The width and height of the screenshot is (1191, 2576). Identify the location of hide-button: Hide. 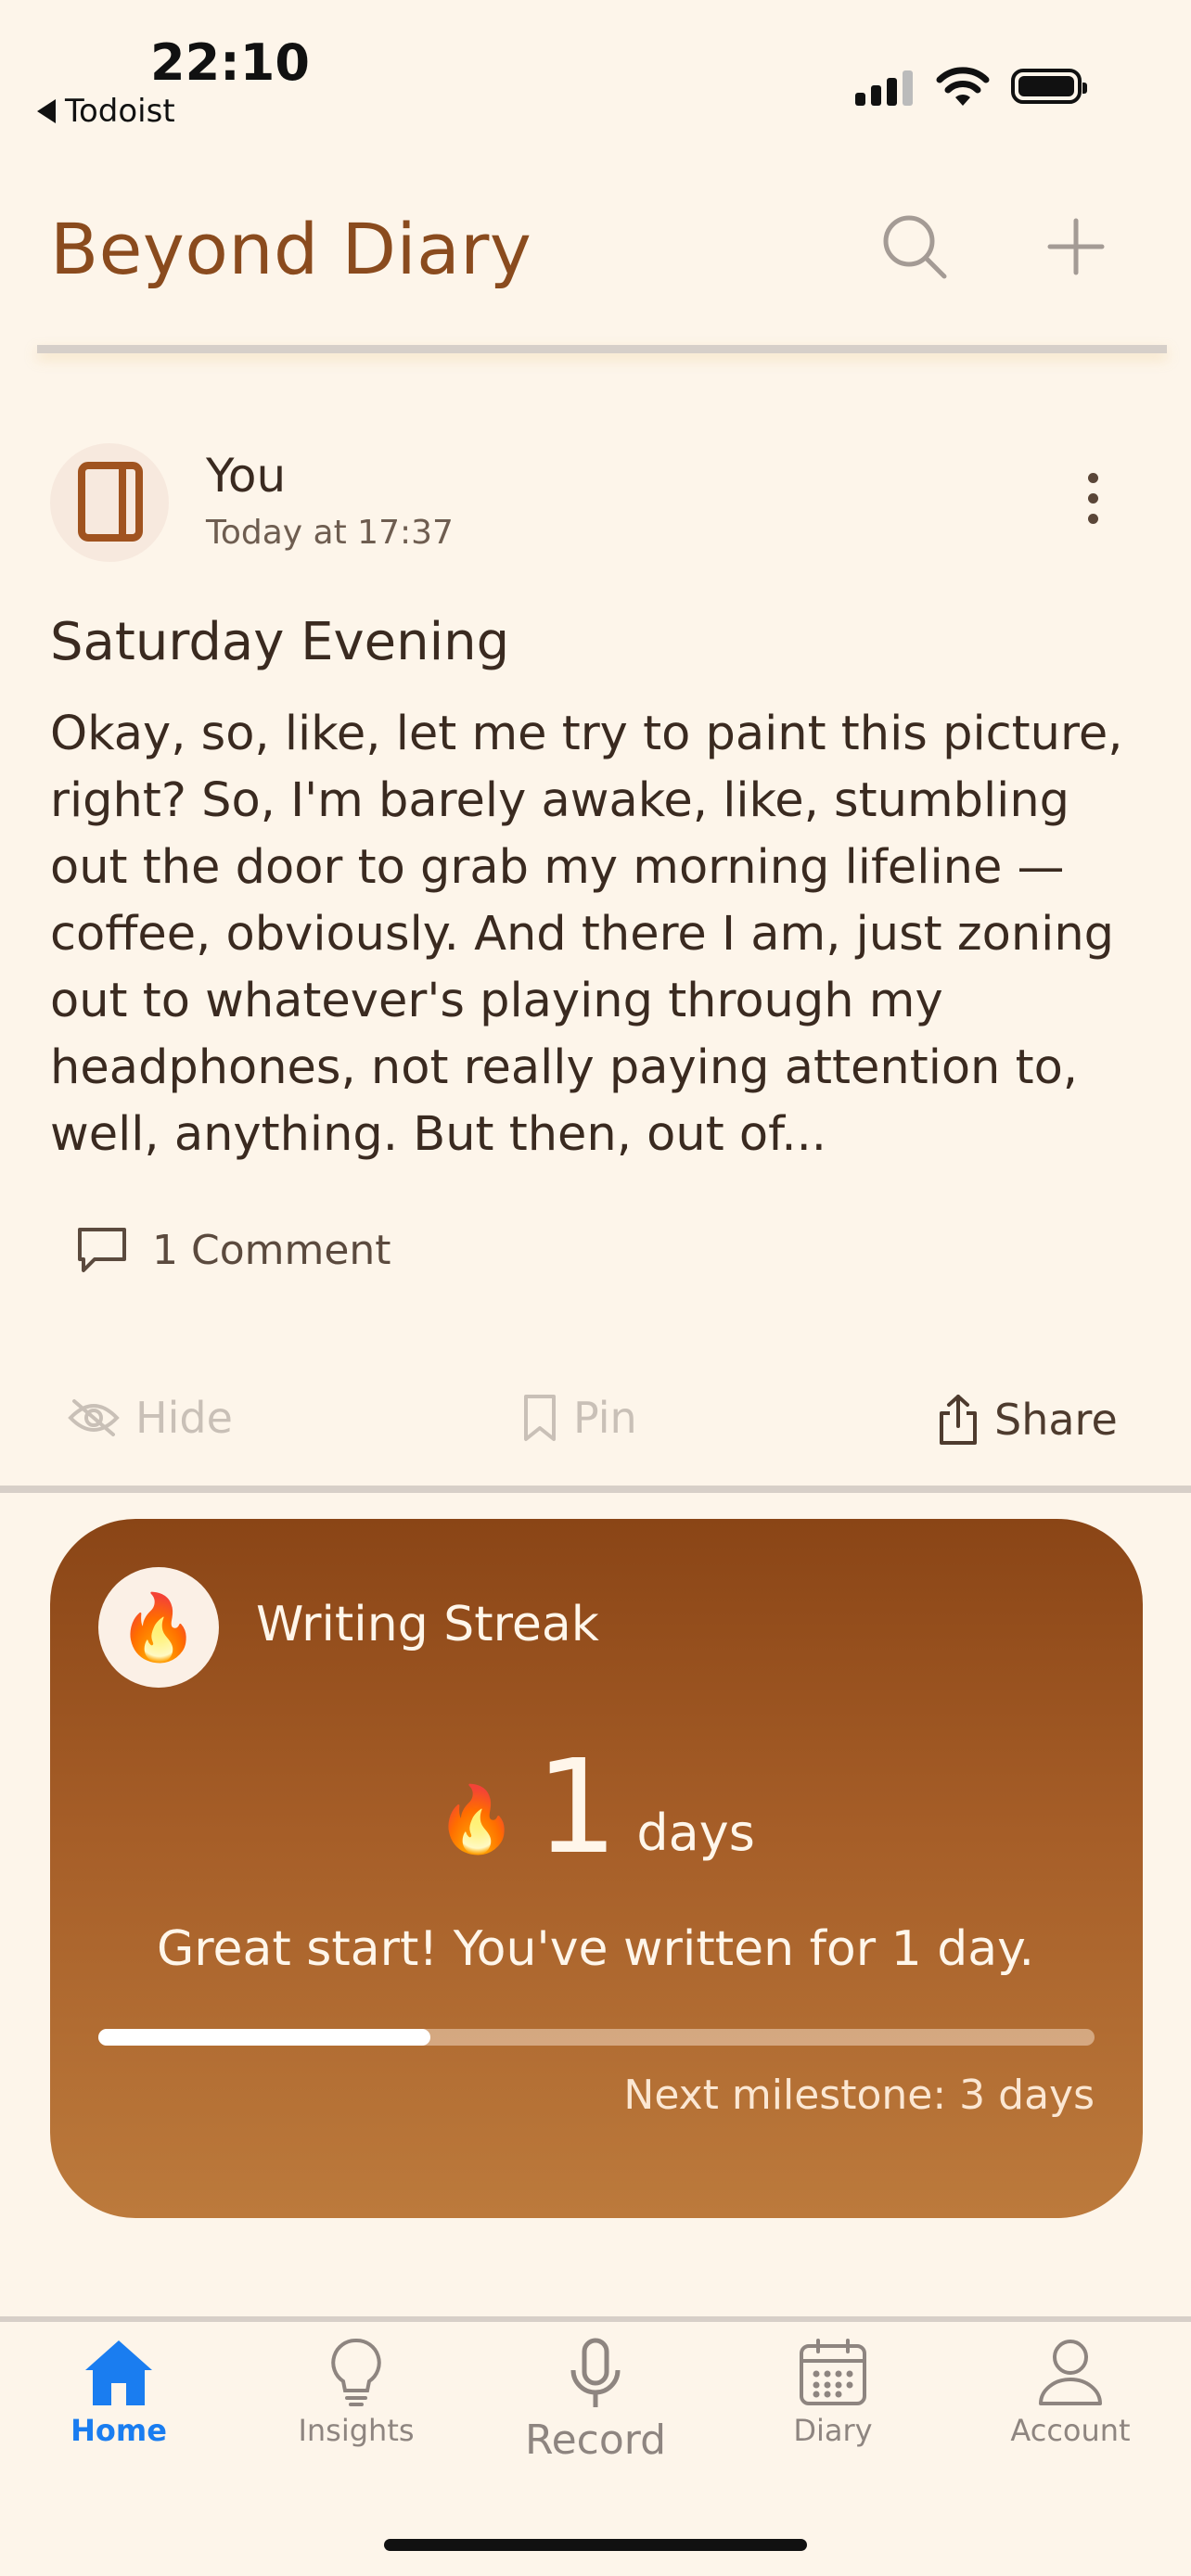
(150, 1418).